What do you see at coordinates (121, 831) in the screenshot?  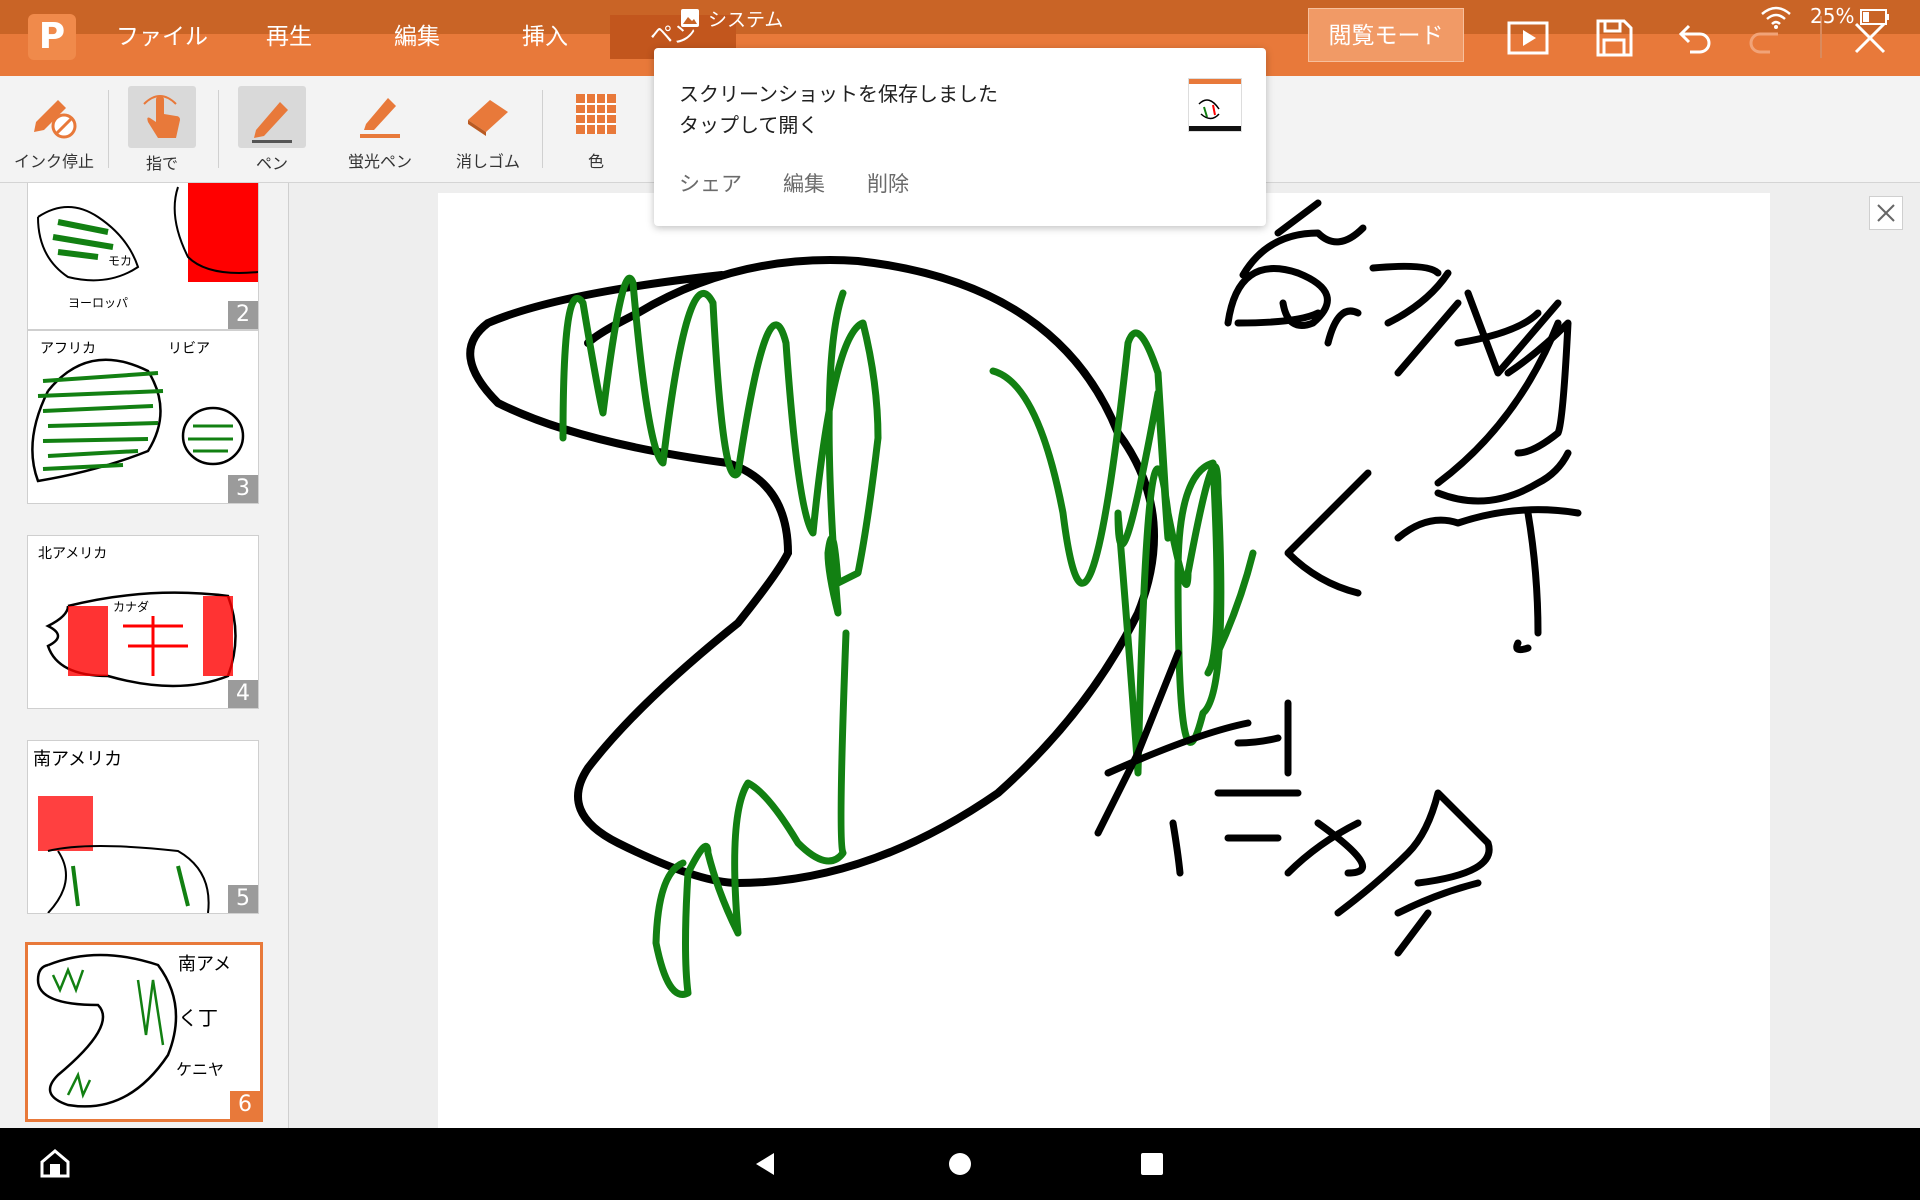 I see `slide-drawing: 南アメリカ` at bounding box center [121, 831].